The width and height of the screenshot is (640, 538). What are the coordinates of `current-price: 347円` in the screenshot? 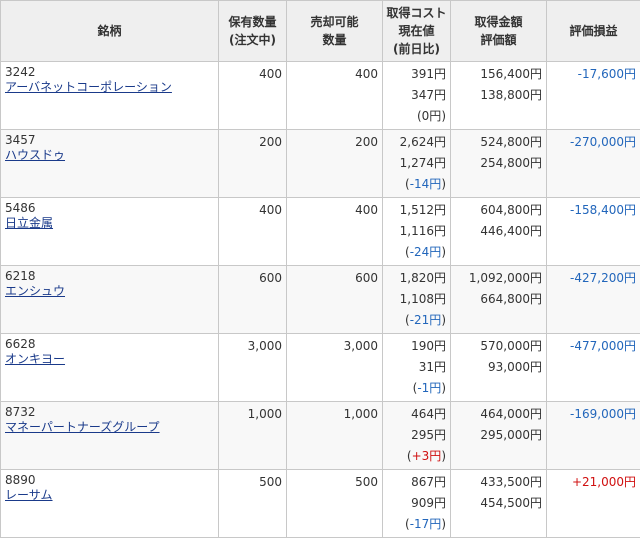 It's located at (414, 95).